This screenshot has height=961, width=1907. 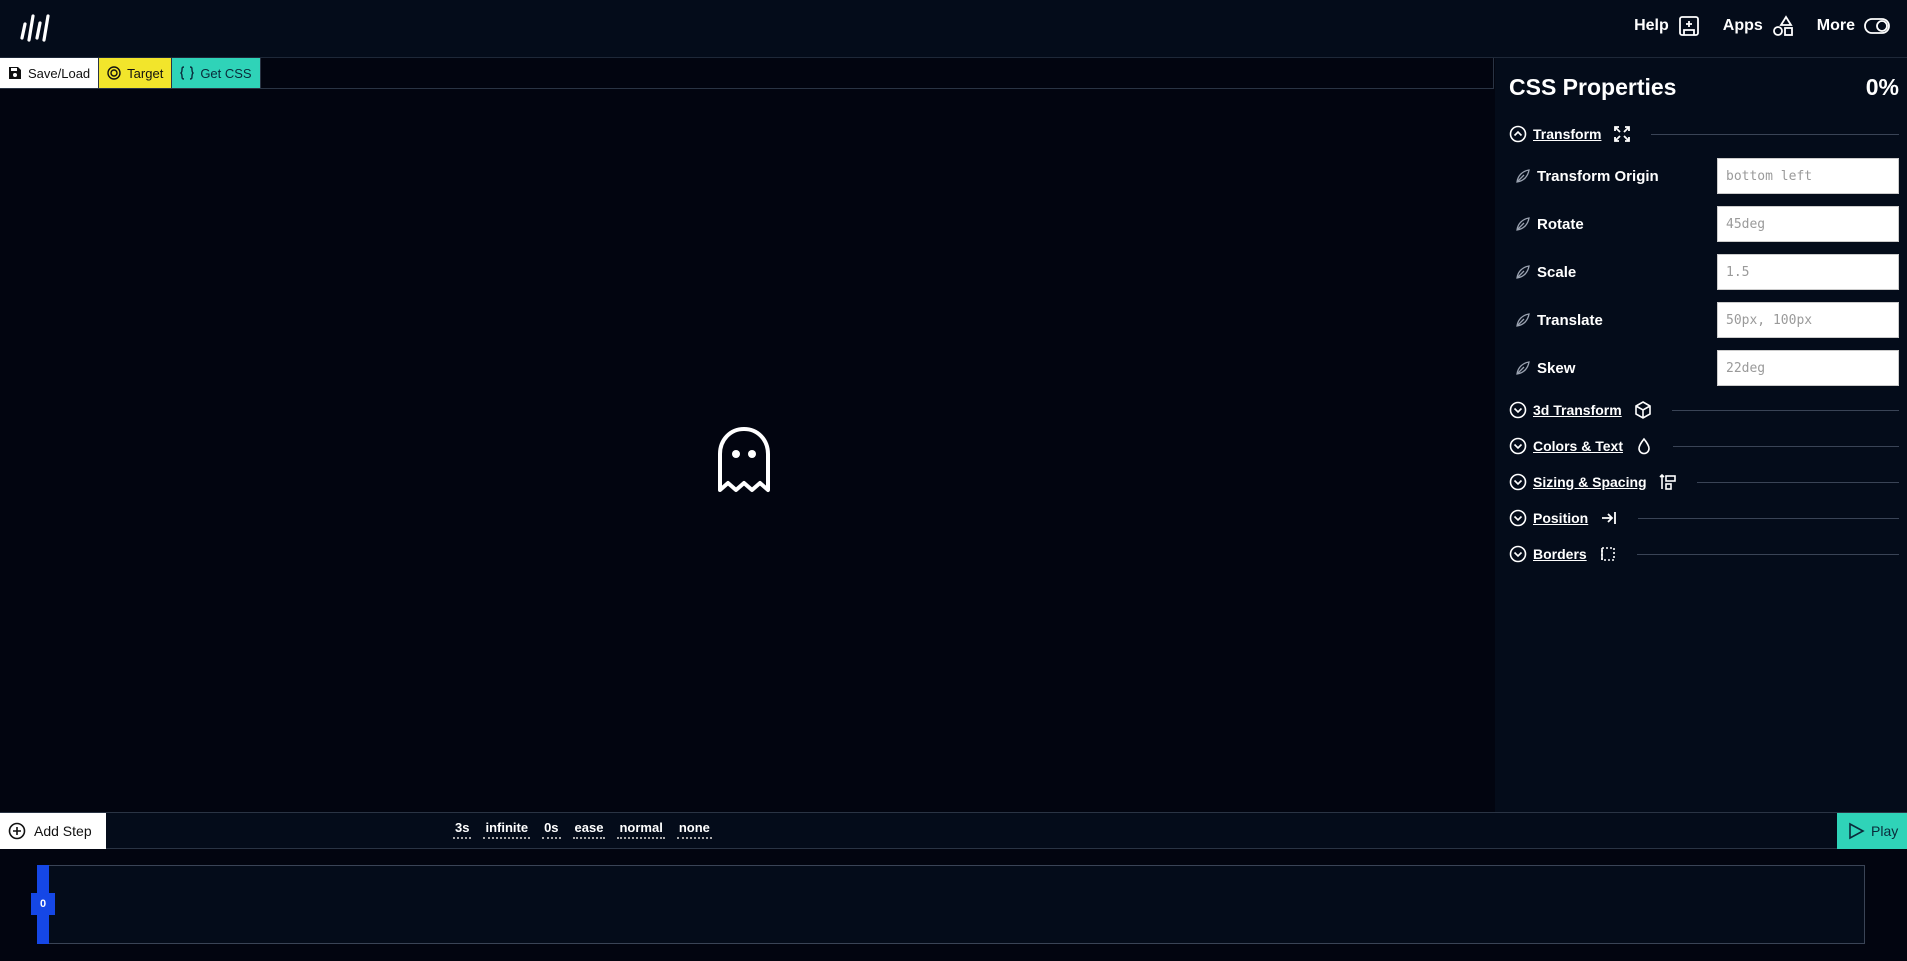 What do you see at coordinates (507, 829) in the screenshot?
I see `iteration-setting: infinite` at bounding box center [507, 829].